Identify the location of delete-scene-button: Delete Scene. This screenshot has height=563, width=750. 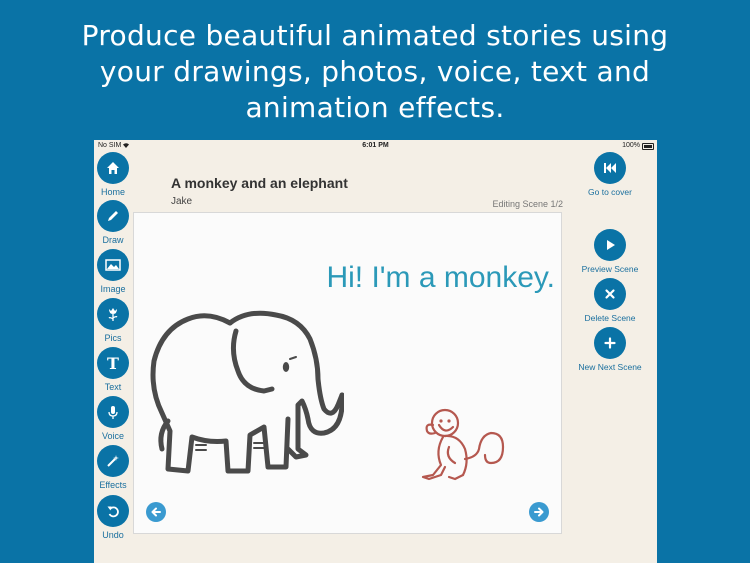
(610, 300).